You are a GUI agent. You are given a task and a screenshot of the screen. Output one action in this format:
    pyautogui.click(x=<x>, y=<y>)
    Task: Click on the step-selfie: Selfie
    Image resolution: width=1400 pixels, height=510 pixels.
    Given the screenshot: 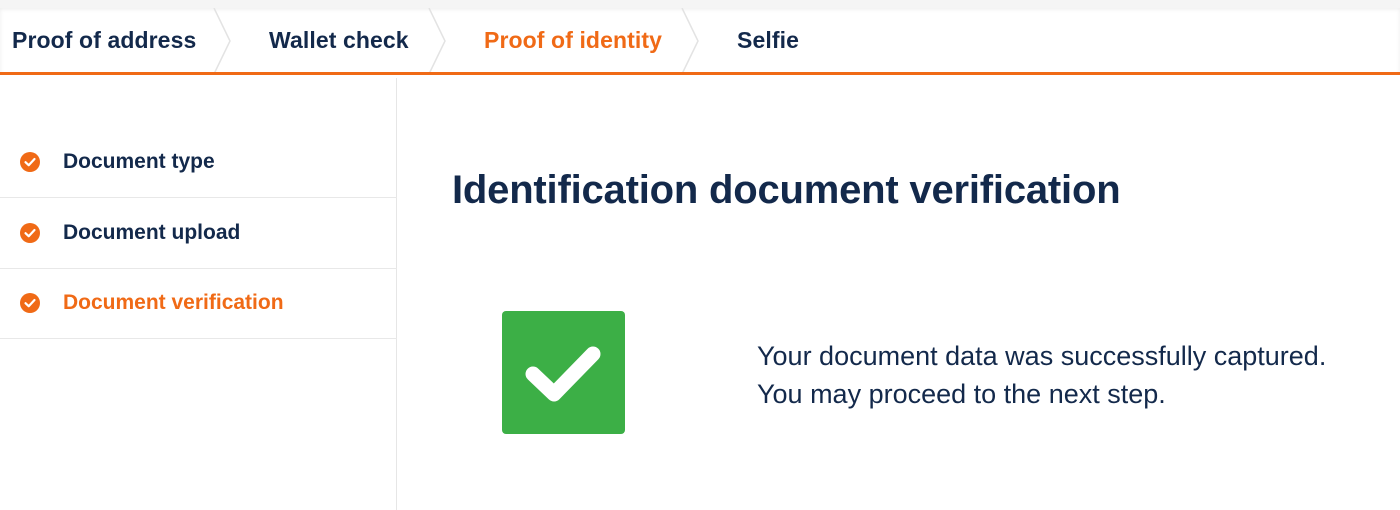 What is the action you would take?
    pyautogui.click(x=768, y=40)
    